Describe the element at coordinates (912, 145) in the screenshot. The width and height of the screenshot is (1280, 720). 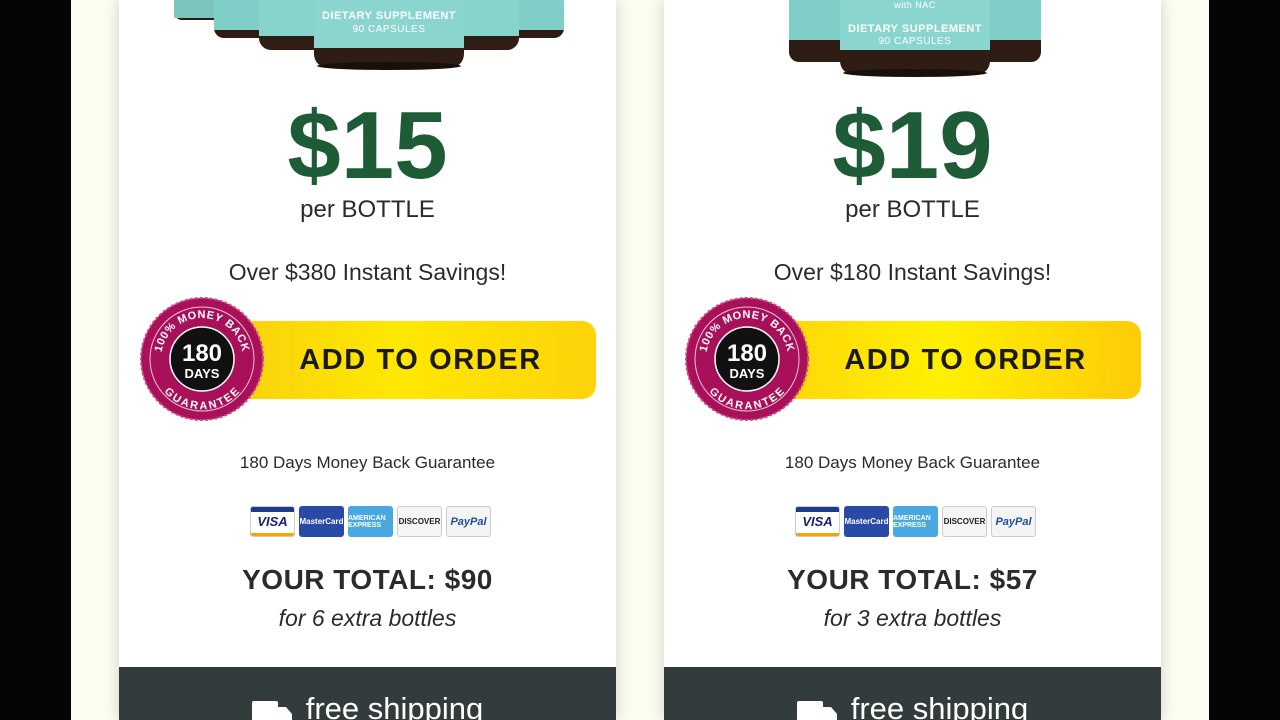
I see `price-per-bottle: $19` at that location.